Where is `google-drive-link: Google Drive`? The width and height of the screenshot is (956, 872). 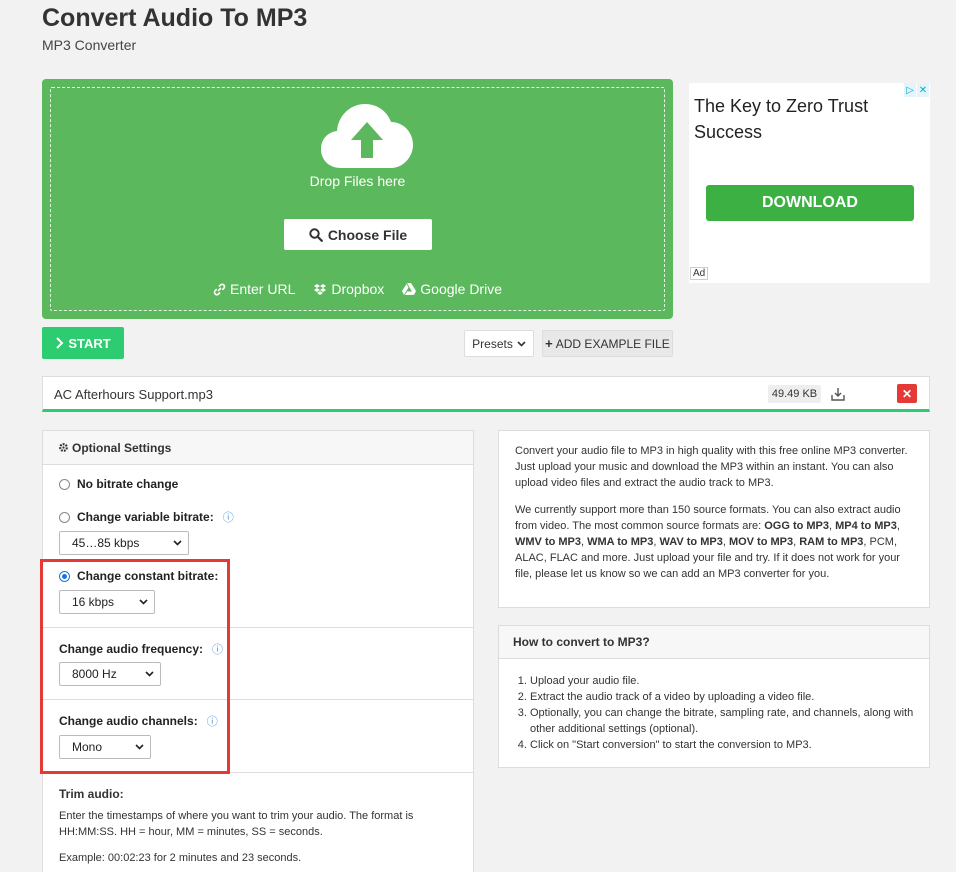 google-drive-link: Google Drive is located at coordinates (452, 289).